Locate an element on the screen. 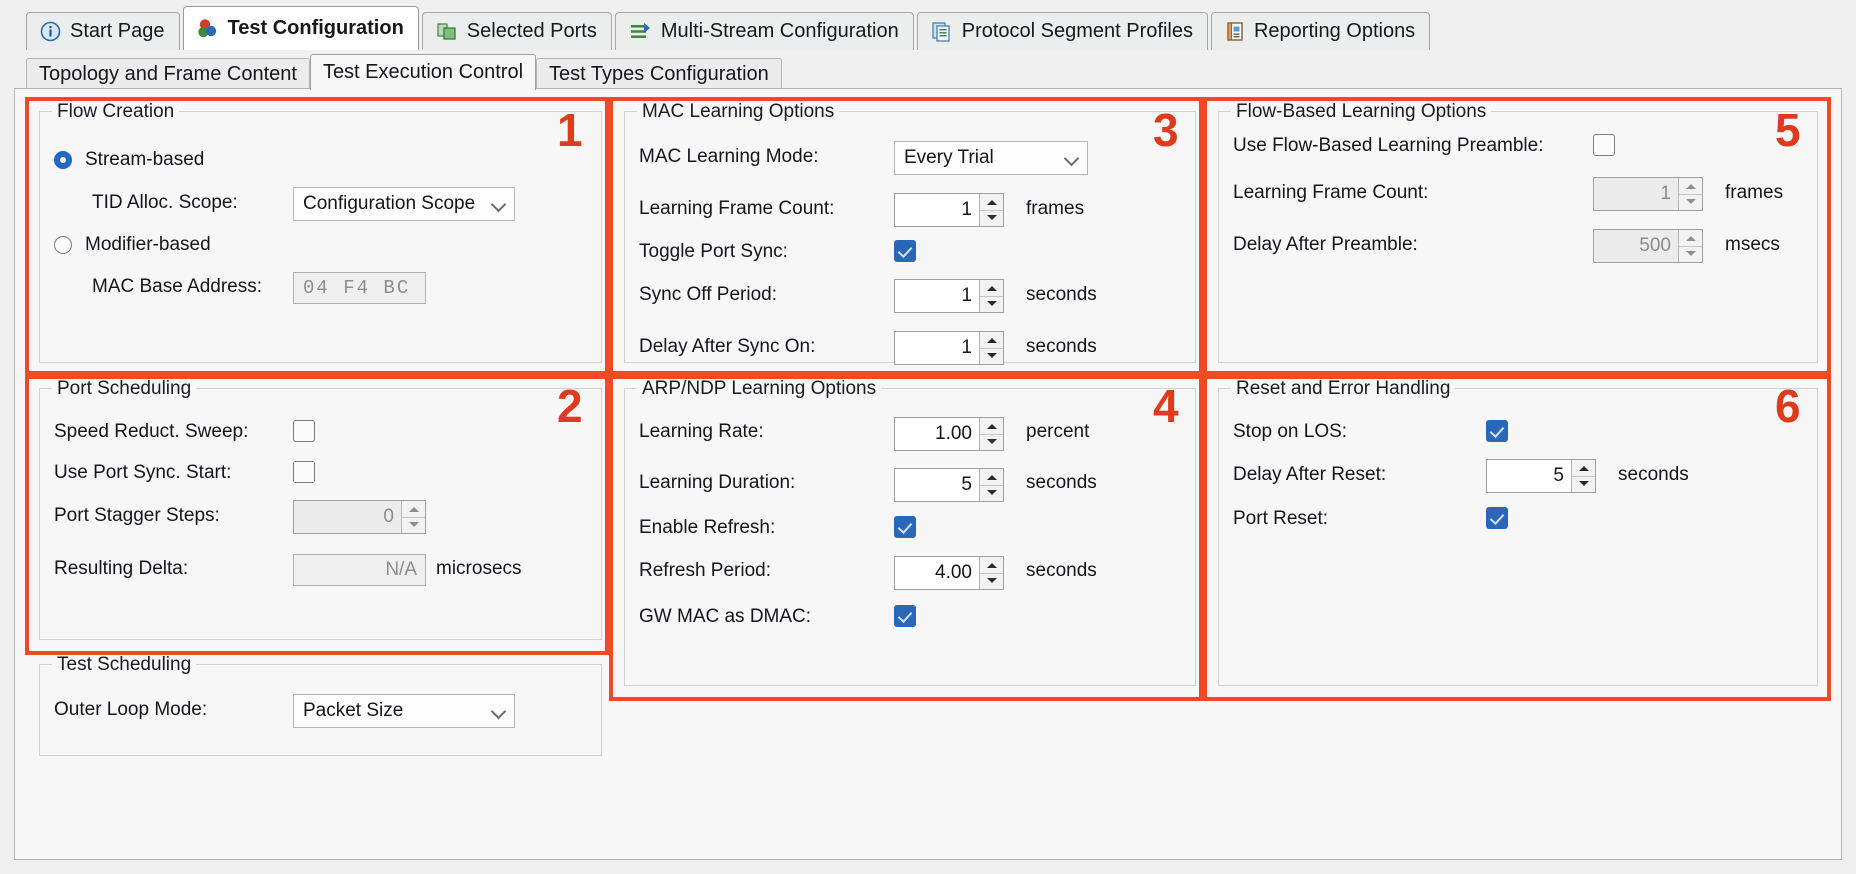 The width and height of the screenshot is (1856, 874). mac-learning-mode-label: MAC Learning Mode: is located at coordinates (729, 156).